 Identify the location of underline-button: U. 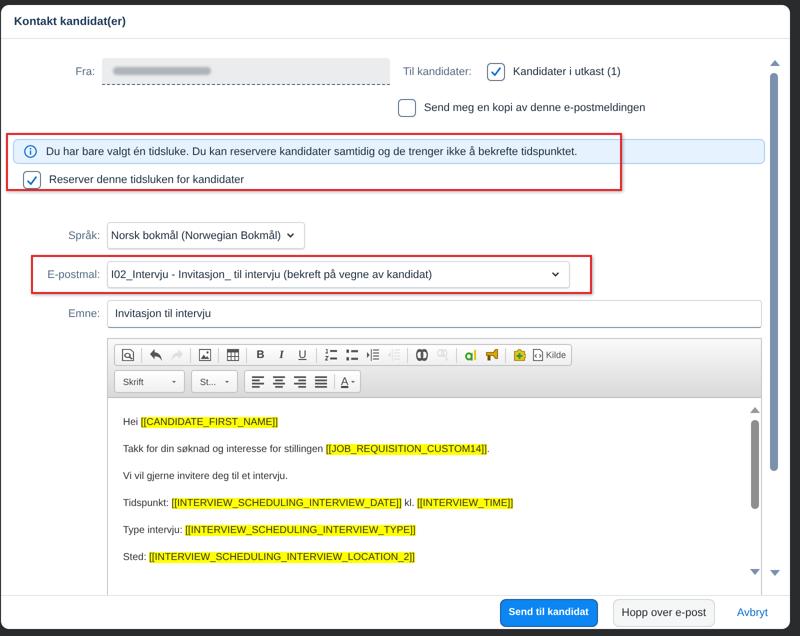
(302, 355).